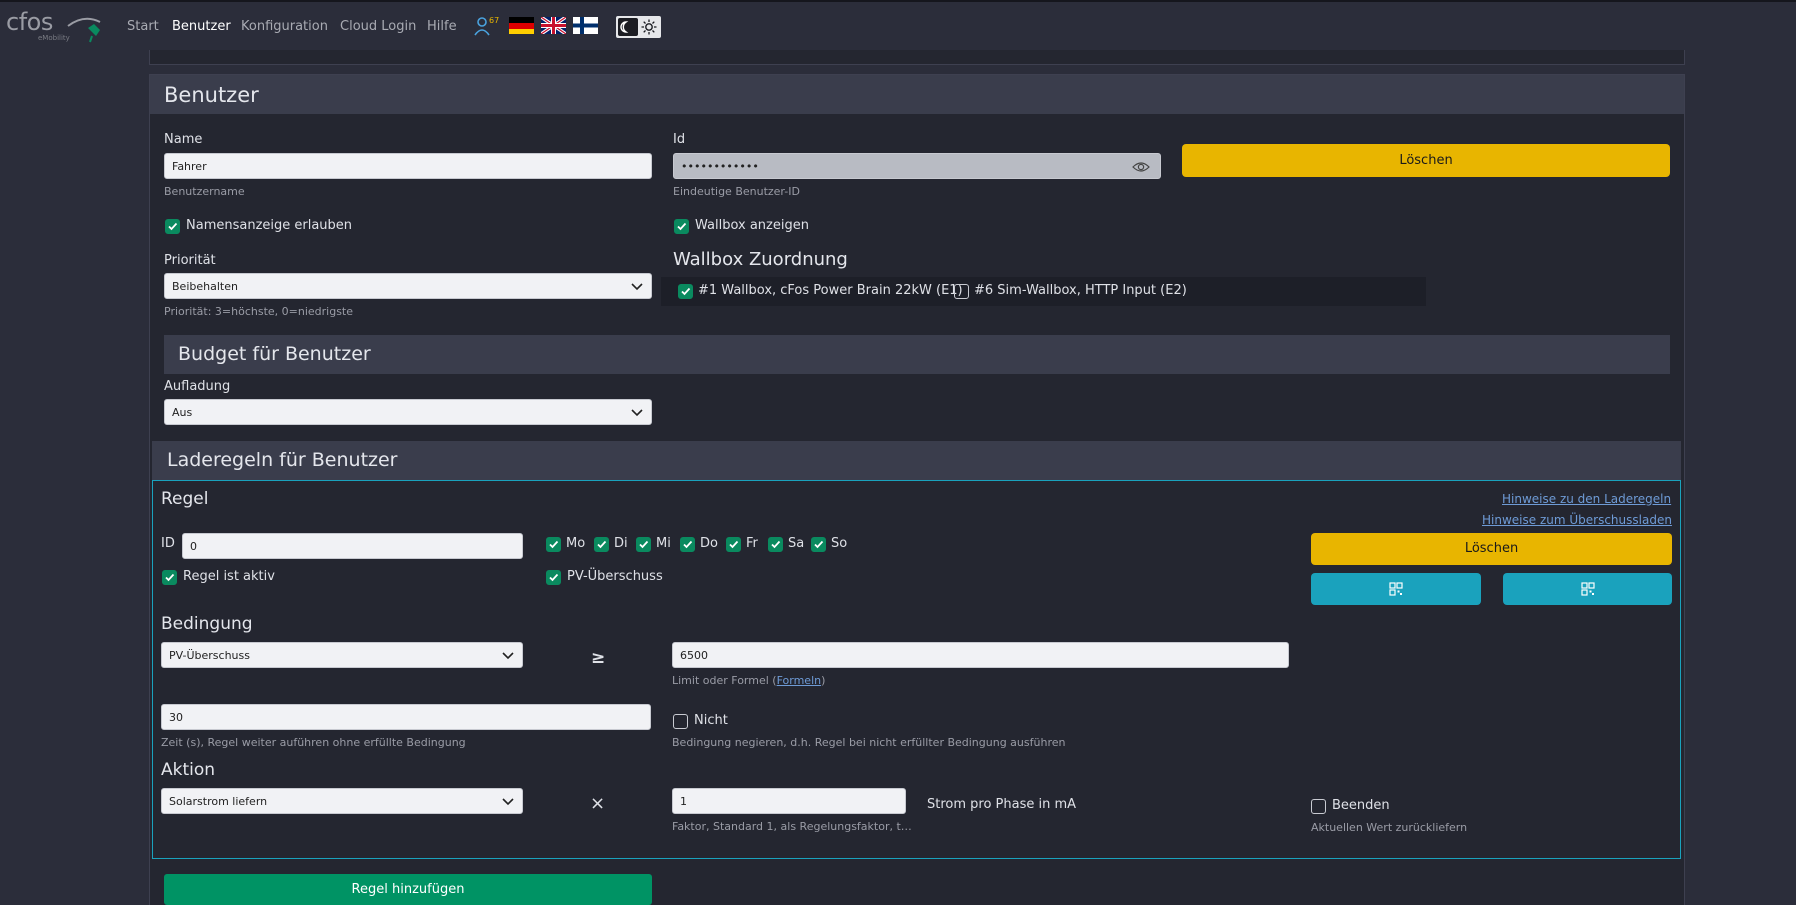 Image resolution: width=1796 pixels, height=905 pixels. Describe the element at coordinates (1491, 549) in the screenshot. I see `delete-rule-button: Löschen` at that location.